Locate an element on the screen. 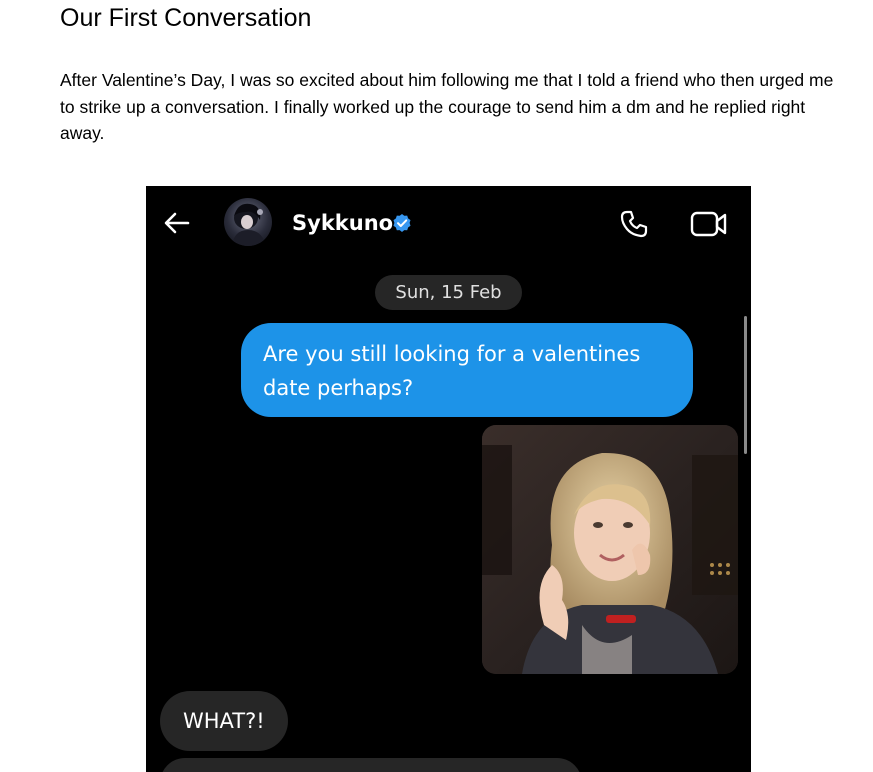 The width and height of the screenshot is (873, 772). avatar is located at coordinates (248, 222).